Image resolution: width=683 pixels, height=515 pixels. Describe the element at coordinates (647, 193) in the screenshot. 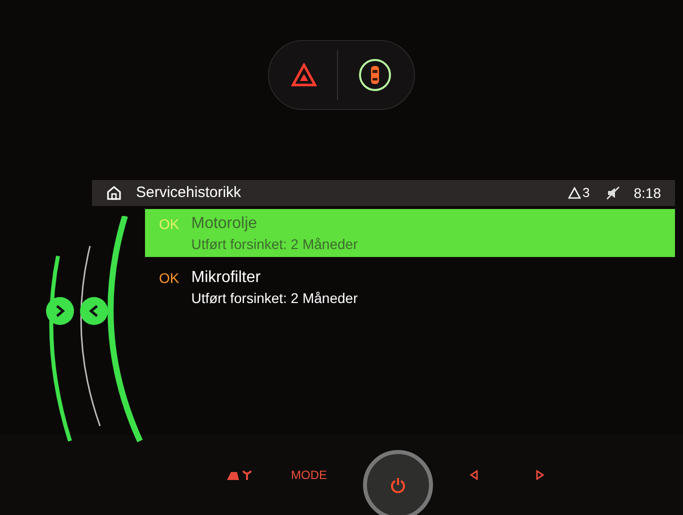

I see `clock-time: 8:18` at that location.